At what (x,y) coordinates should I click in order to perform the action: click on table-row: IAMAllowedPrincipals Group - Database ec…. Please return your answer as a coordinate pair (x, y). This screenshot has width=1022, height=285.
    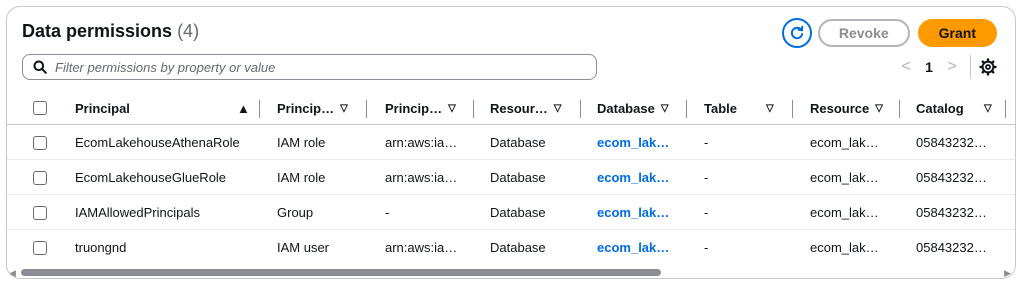
    Looking at the image, I should click on (511, 212).